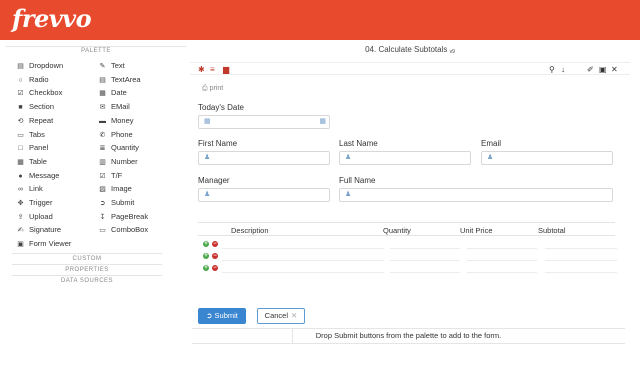 This screenshot has width=640, height=372. Describe the element at coordinates (563, 69) in the screenshot. I see `sort-down-icon: ↓` at that location.